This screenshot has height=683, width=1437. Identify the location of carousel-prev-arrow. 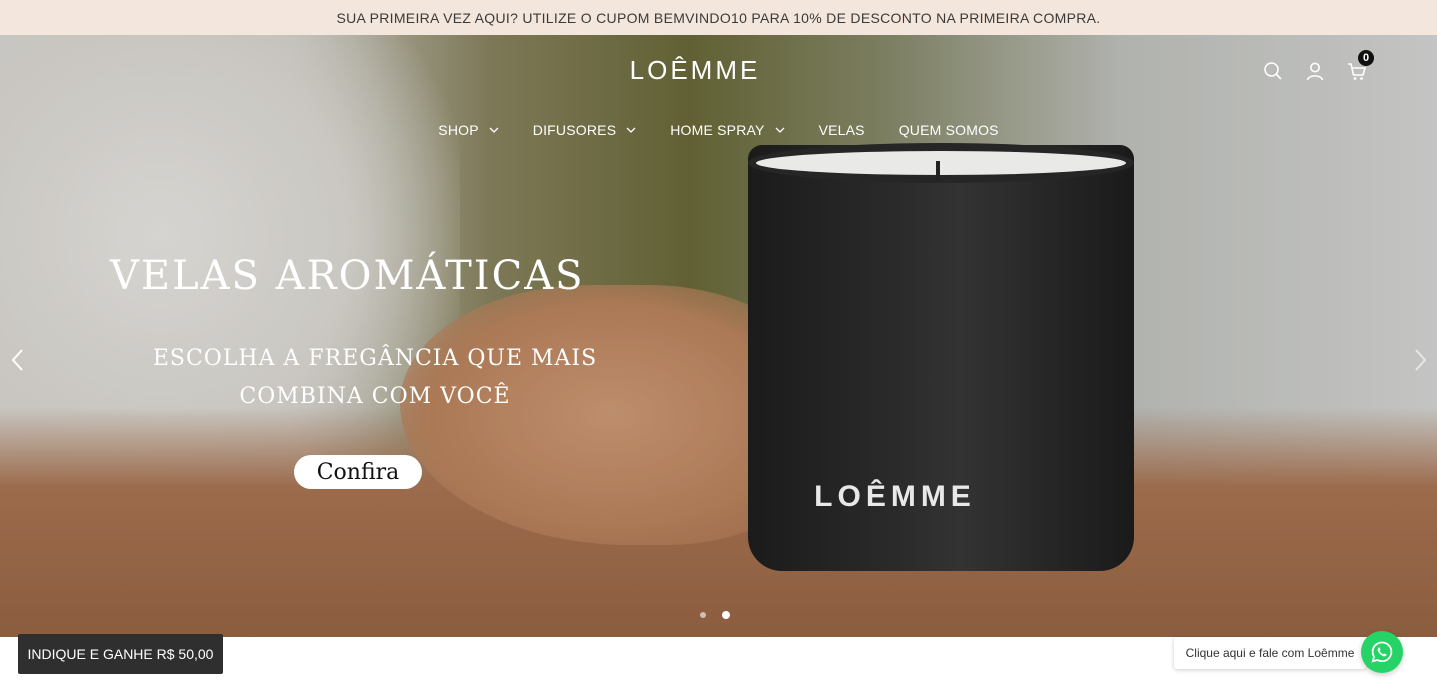
(18, 360).